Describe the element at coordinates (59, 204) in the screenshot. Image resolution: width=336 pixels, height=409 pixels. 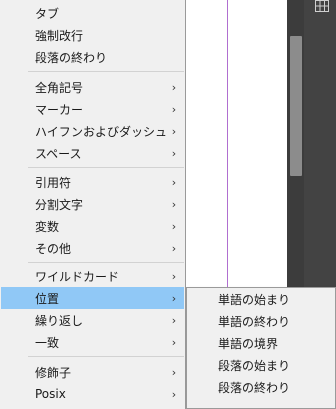
I see `menu-item-label: 分割文字` at that location.